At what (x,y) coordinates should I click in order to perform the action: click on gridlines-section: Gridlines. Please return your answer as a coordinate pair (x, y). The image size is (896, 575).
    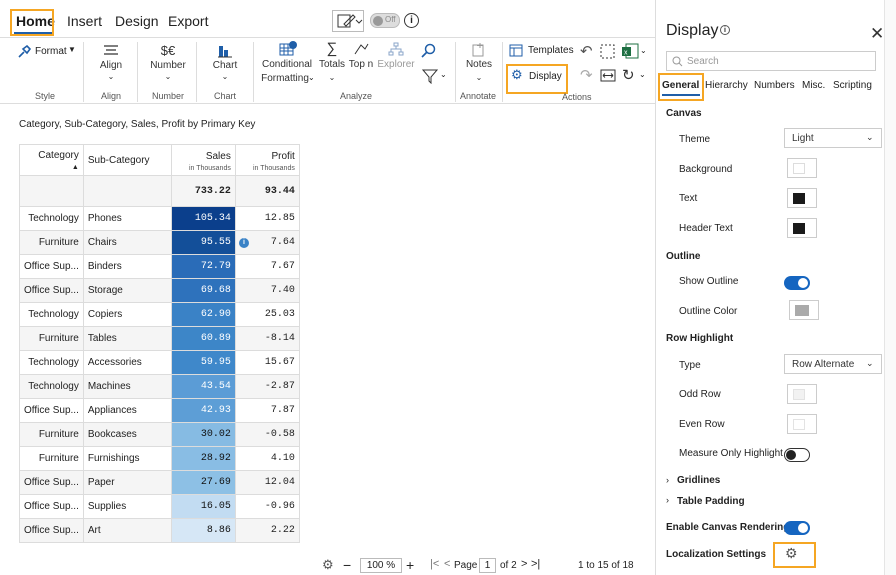
    Looking at the image, I should click on (698, 480).